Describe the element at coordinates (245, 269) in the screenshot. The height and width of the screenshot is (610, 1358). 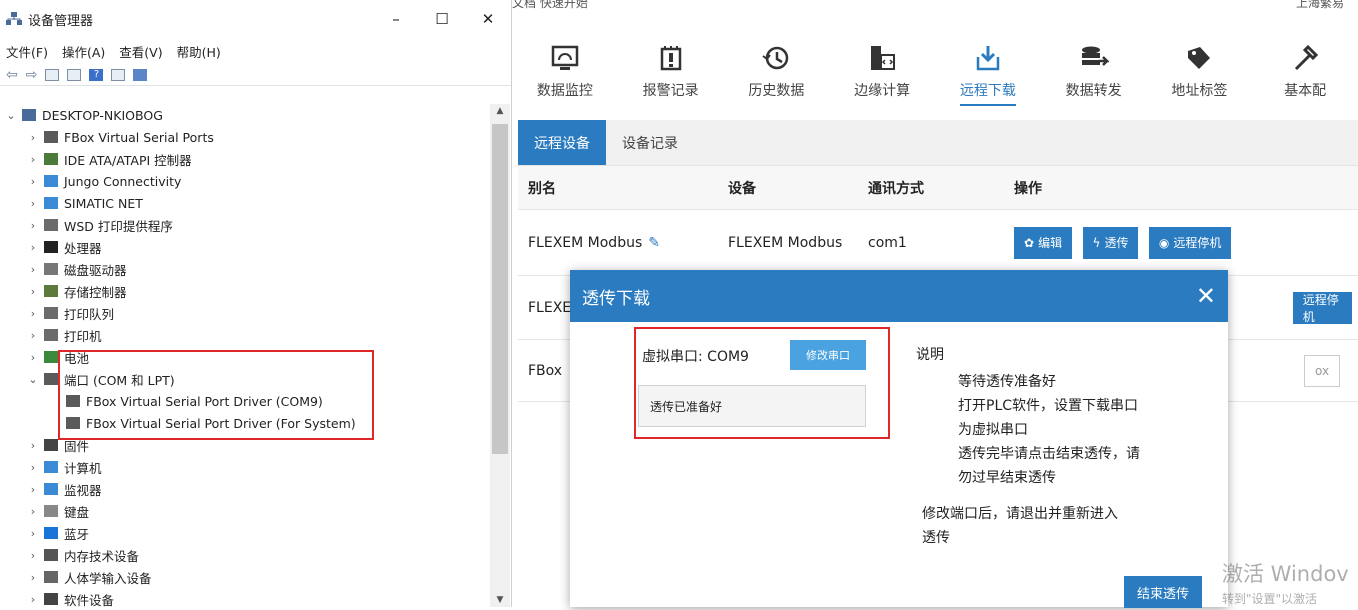
I see `tree-item: › 磁盘驱动器` at that location.